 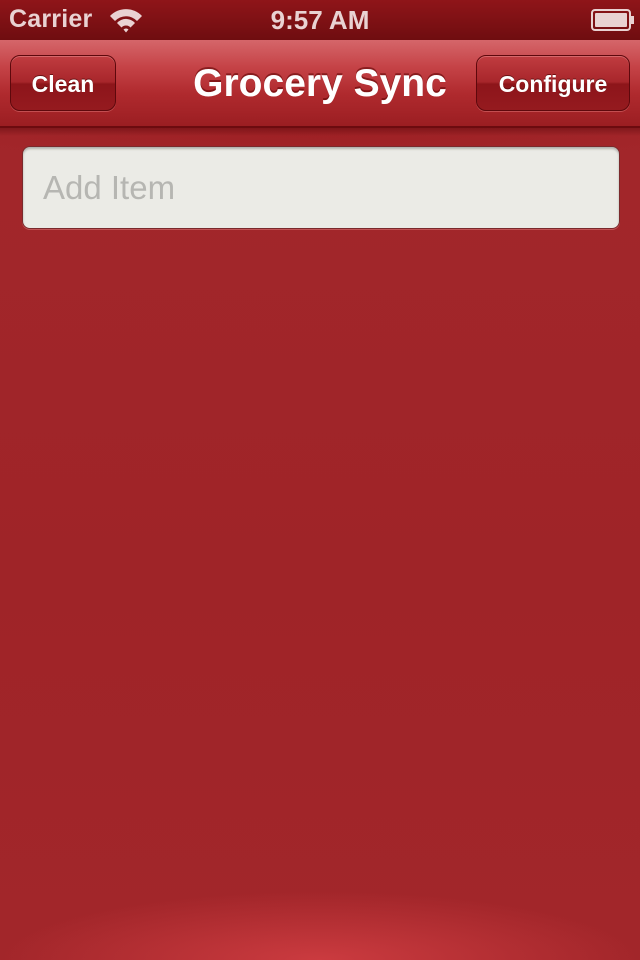 I want to click on page-title: Grocery Sync, so click(x=320, y=83).